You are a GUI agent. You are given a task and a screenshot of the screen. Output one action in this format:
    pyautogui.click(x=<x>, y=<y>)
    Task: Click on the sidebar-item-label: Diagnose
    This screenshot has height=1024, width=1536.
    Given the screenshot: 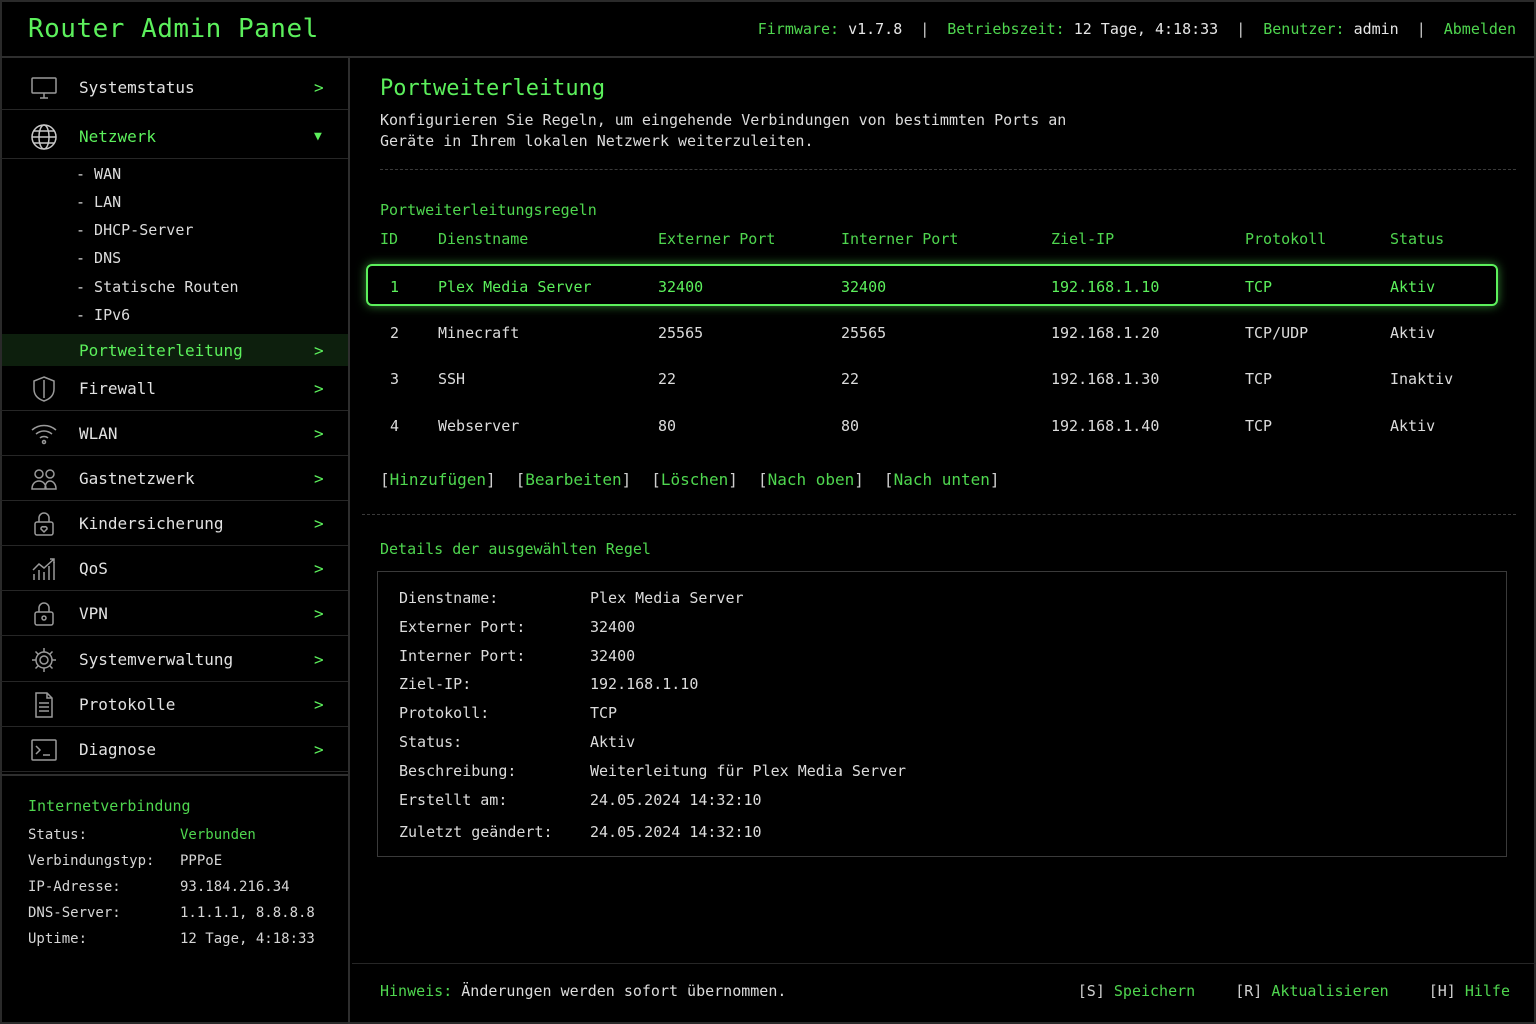 What is the action you would take?
    pyautogui.click(x=118, y=749)
    